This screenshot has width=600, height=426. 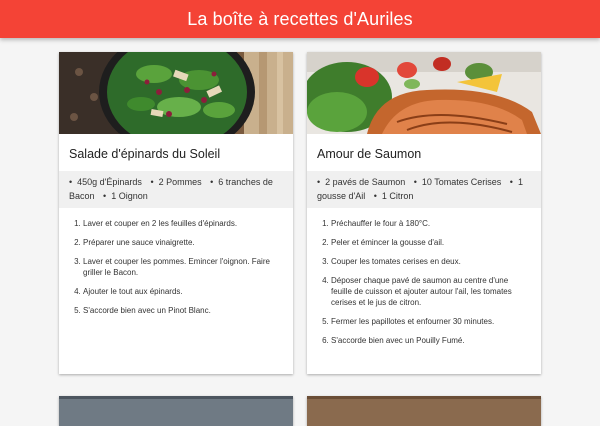 I want to click on step-item: Peler et émincer la gousse d'ail., so click(x=430, y=242).